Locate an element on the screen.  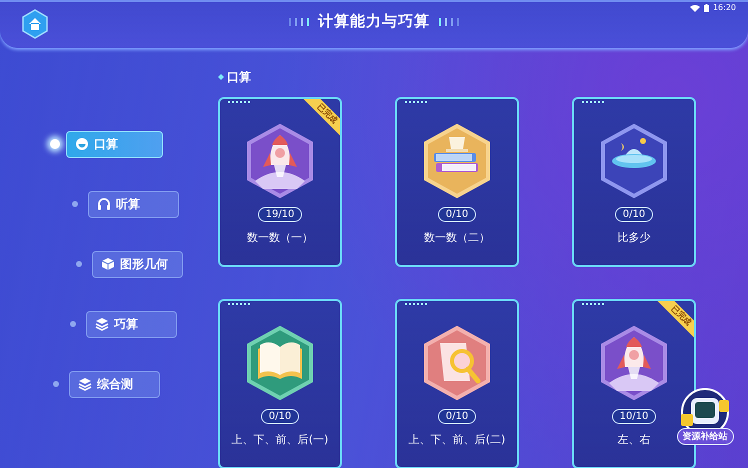
home-button is located at coordinates (35, 24).